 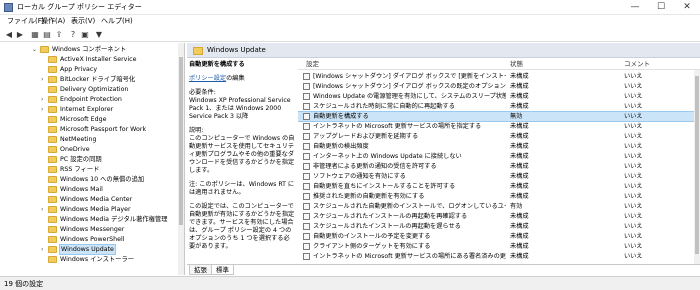 I want to click on table-row: クライアント側のターゲットを有効にする 未構成 いいえ, so click(x=496, y=246).